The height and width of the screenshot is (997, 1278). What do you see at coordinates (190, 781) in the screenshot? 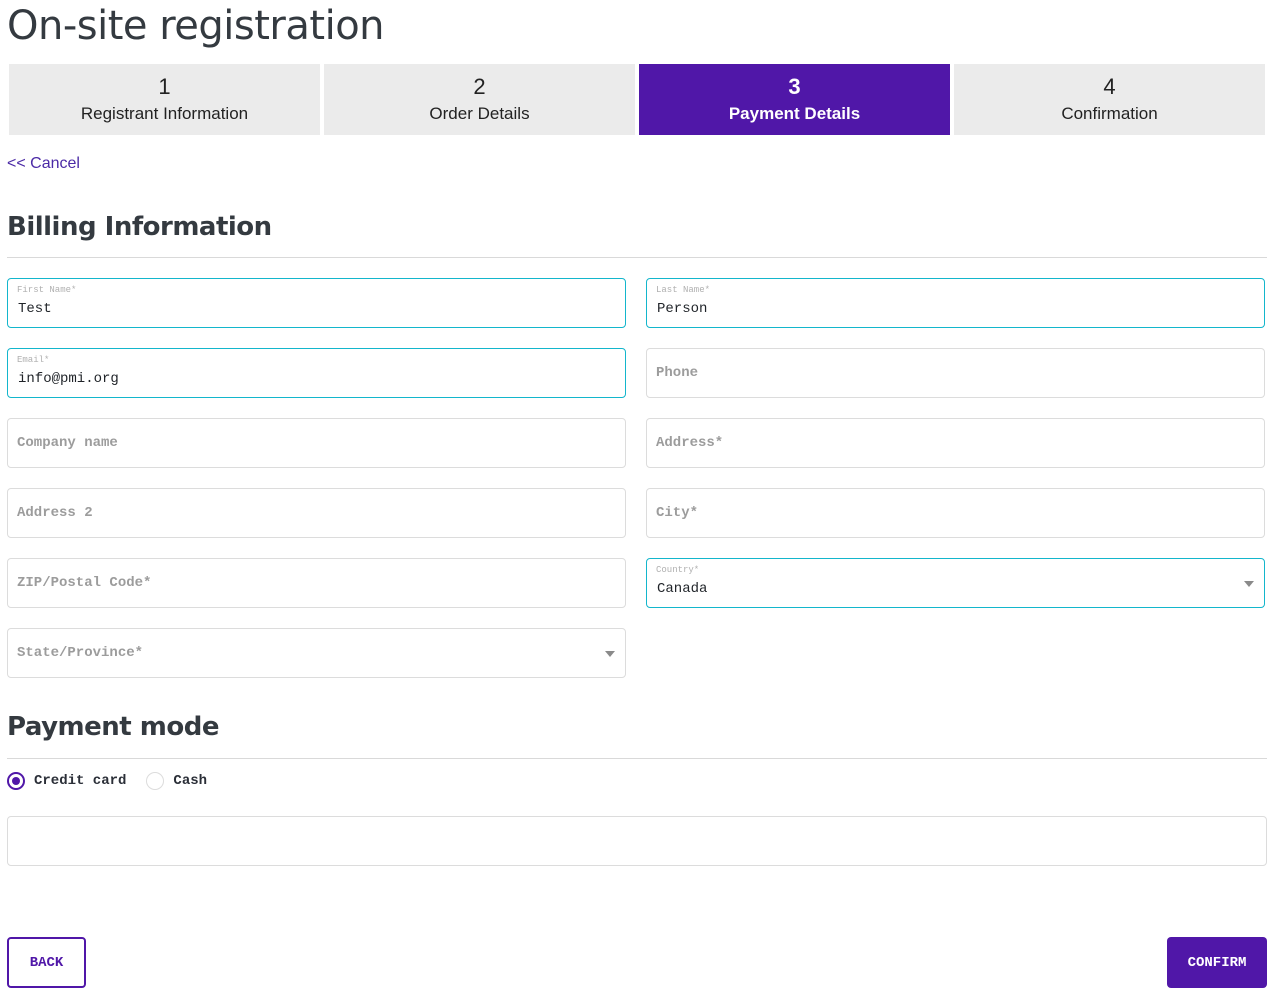
I see `cash-label: Cash` at bounding box center [190, 781].